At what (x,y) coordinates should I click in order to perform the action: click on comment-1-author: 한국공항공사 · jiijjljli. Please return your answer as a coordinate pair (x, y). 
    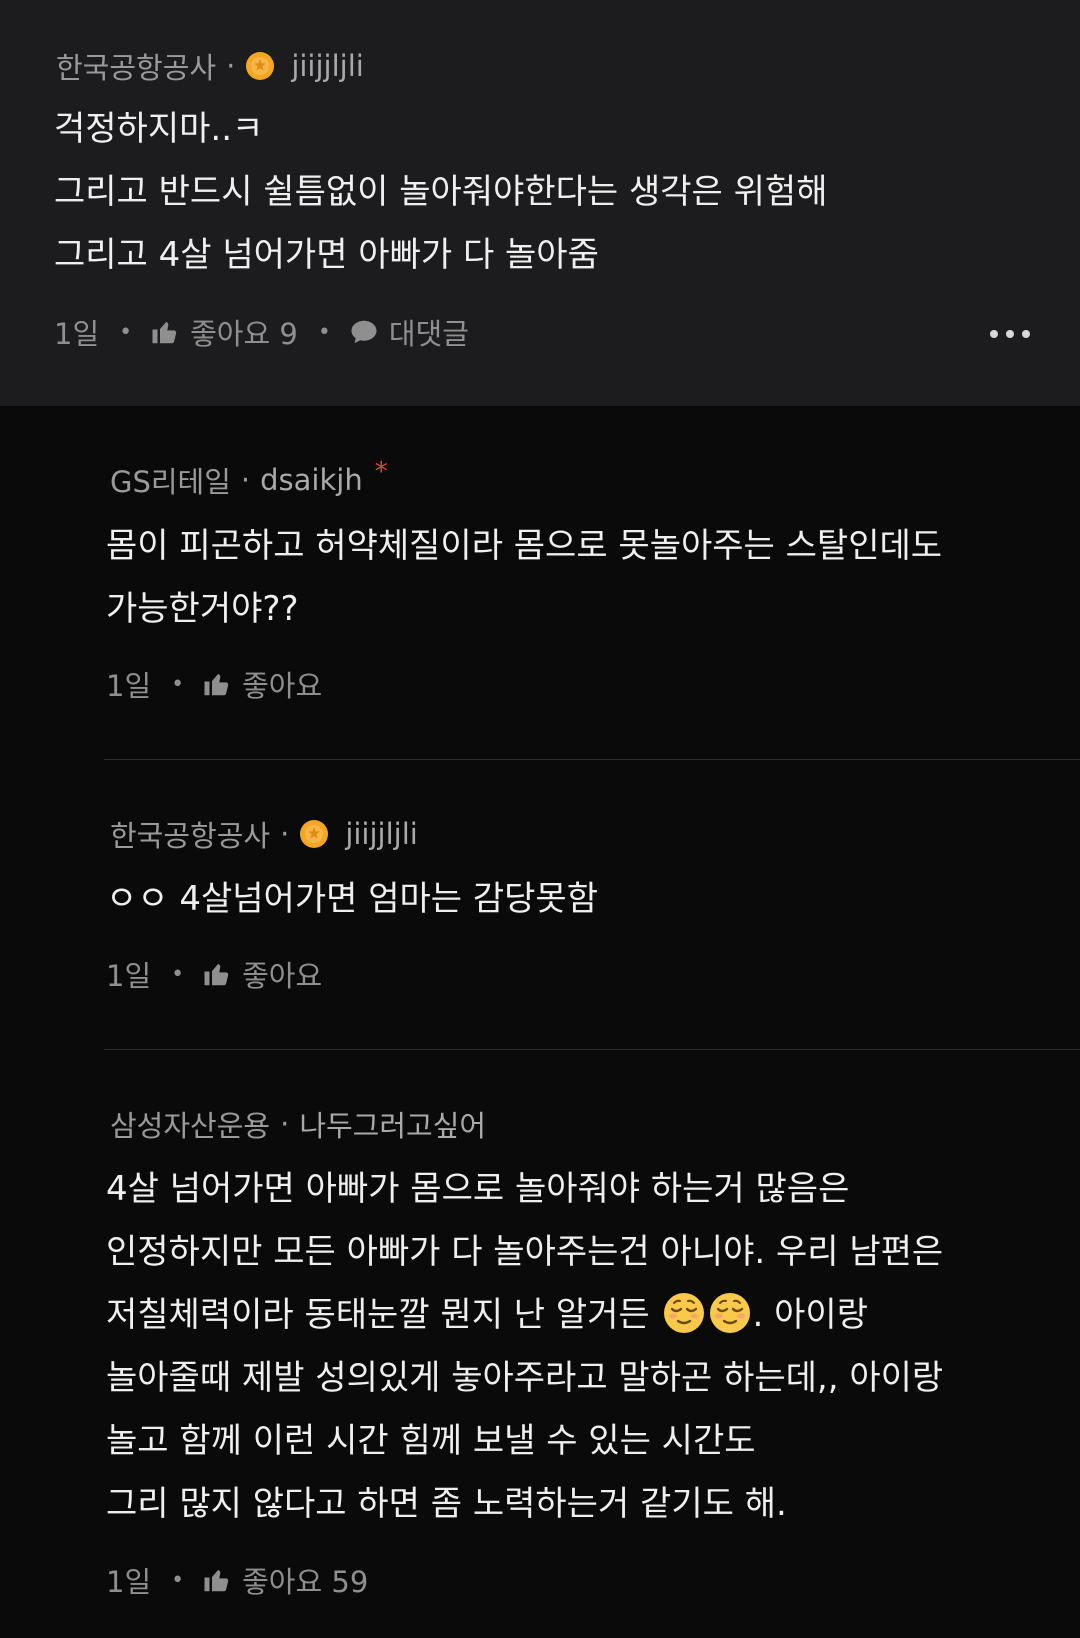
    Looking at the image, I should click on (210, 66).